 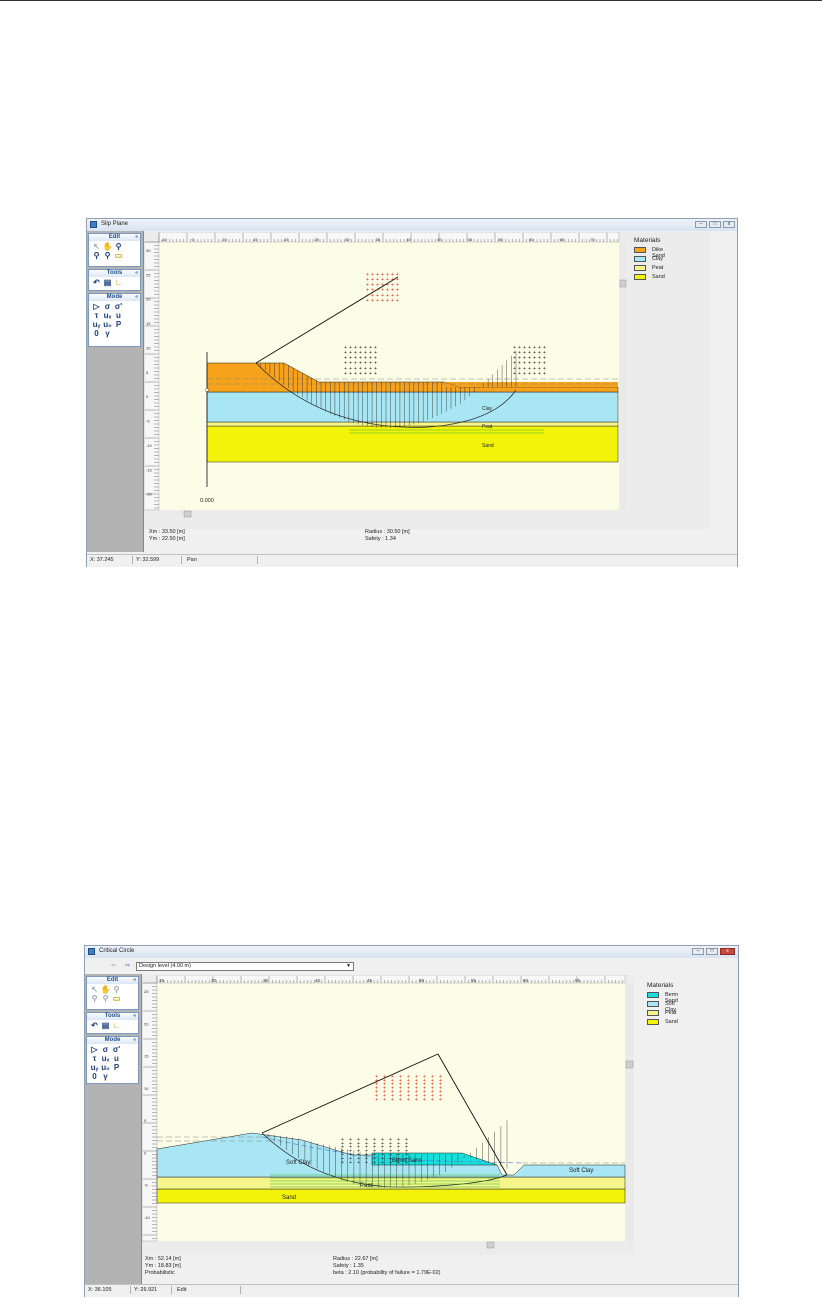 I want to click on status-mode: Edit, so click(x=182, y=1290).